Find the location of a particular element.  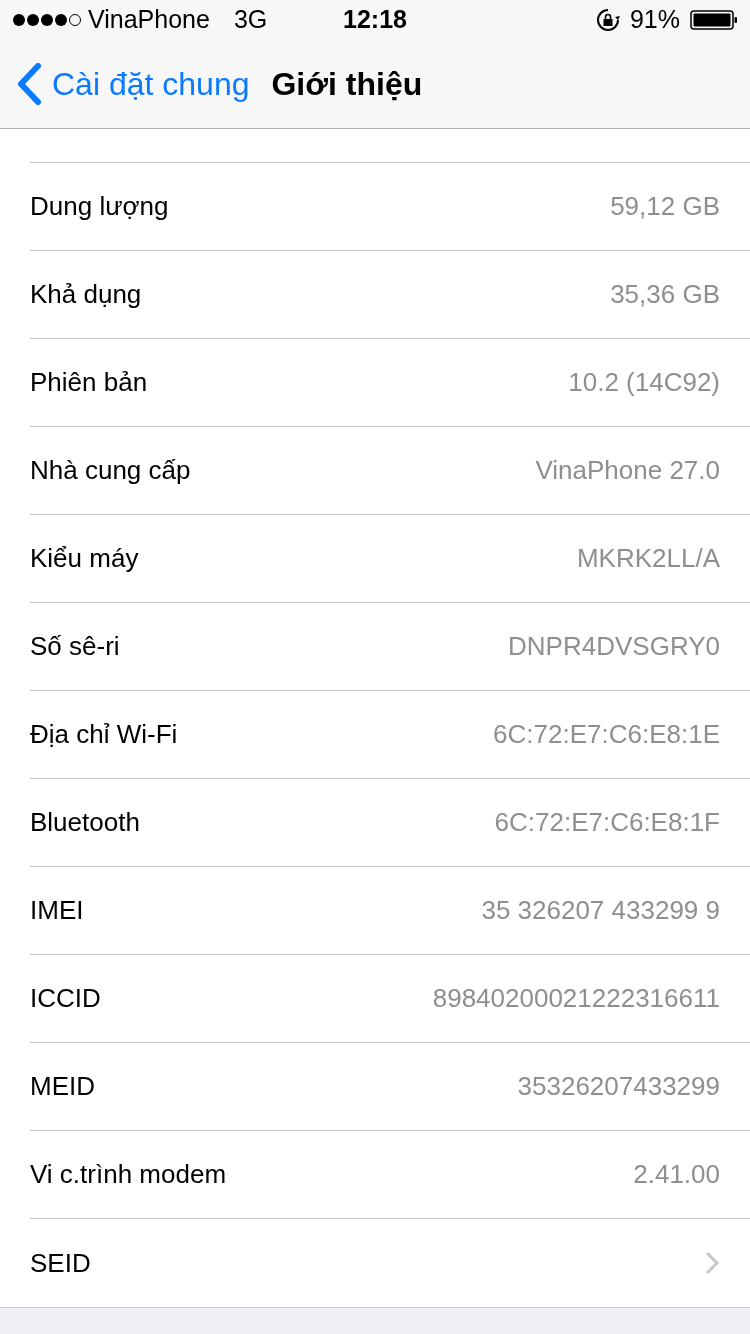

row-label: Địa chỉ Wi-Fi is located at coordinates (104, 734).